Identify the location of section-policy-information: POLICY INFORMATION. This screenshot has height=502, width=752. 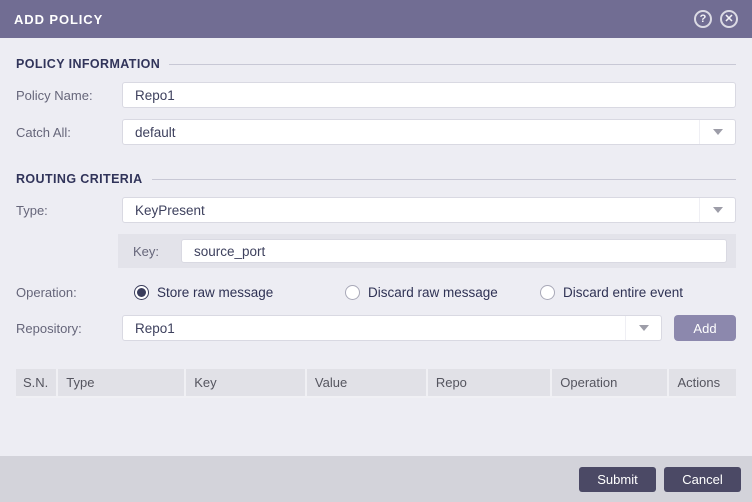
(376, 64).